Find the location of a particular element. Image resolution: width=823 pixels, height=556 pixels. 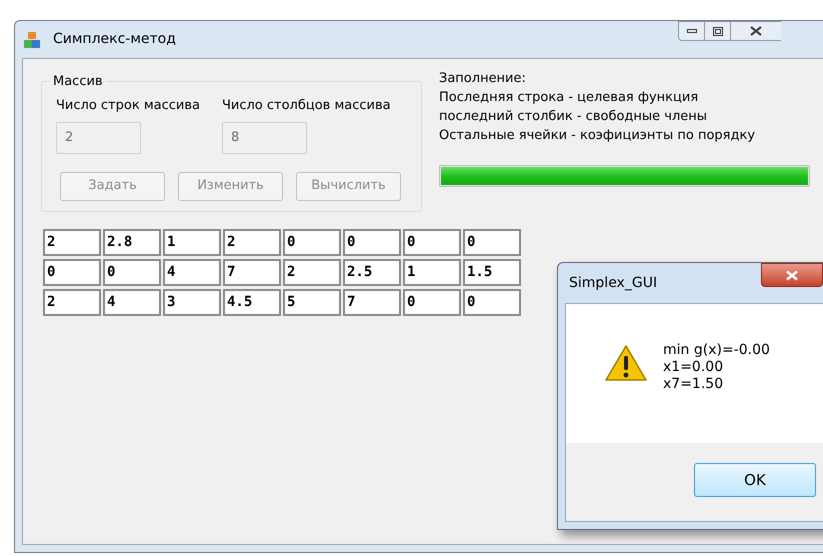

dialog-title: Simplex_GUI is located at coordinates (613, 283).